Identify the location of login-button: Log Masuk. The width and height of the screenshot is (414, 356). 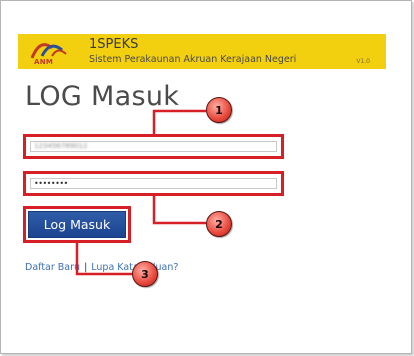
(77, 224).